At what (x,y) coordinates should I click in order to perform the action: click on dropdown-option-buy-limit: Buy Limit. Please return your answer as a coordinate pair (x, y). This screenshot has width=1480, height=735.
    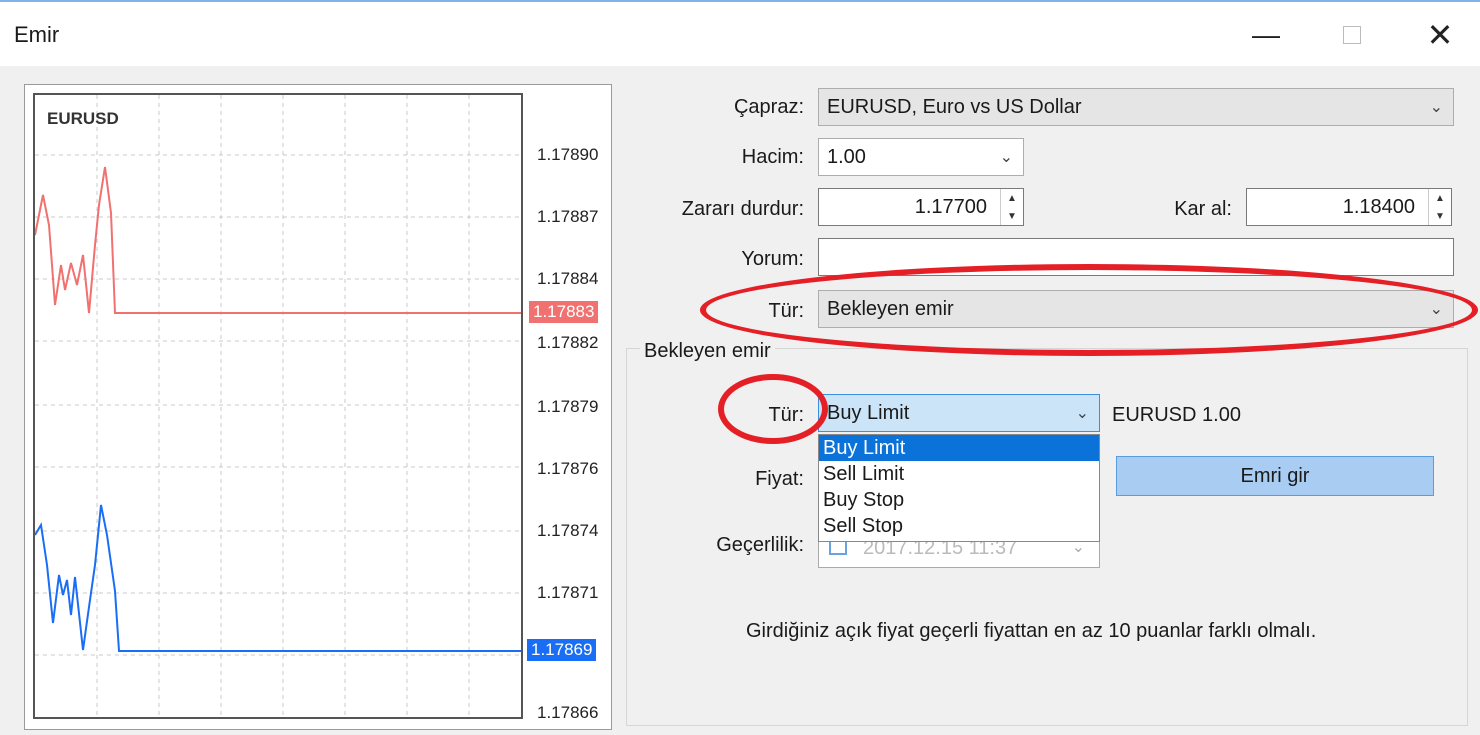
    Looking at the image, I should click on (959, 448).